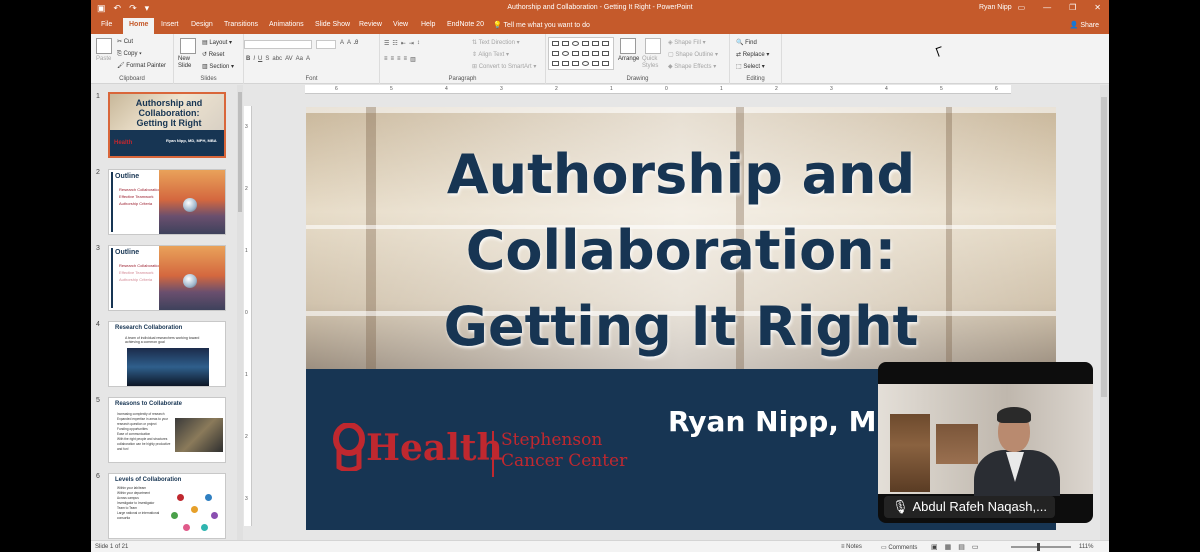  I want to click on align-center-icon: ≡, so click(393, 59).